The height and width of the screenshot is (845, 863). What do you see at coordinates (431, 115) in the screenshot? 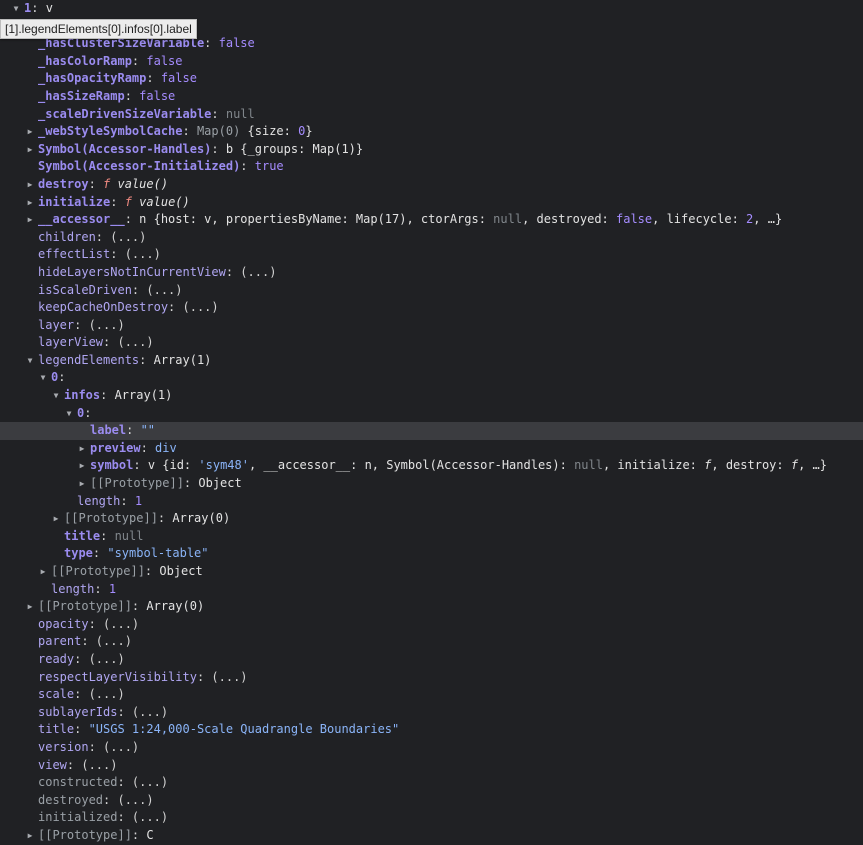
I see `tree-row: _scaleDrivenSizeVariable: null` at bounding box center [431, 115].